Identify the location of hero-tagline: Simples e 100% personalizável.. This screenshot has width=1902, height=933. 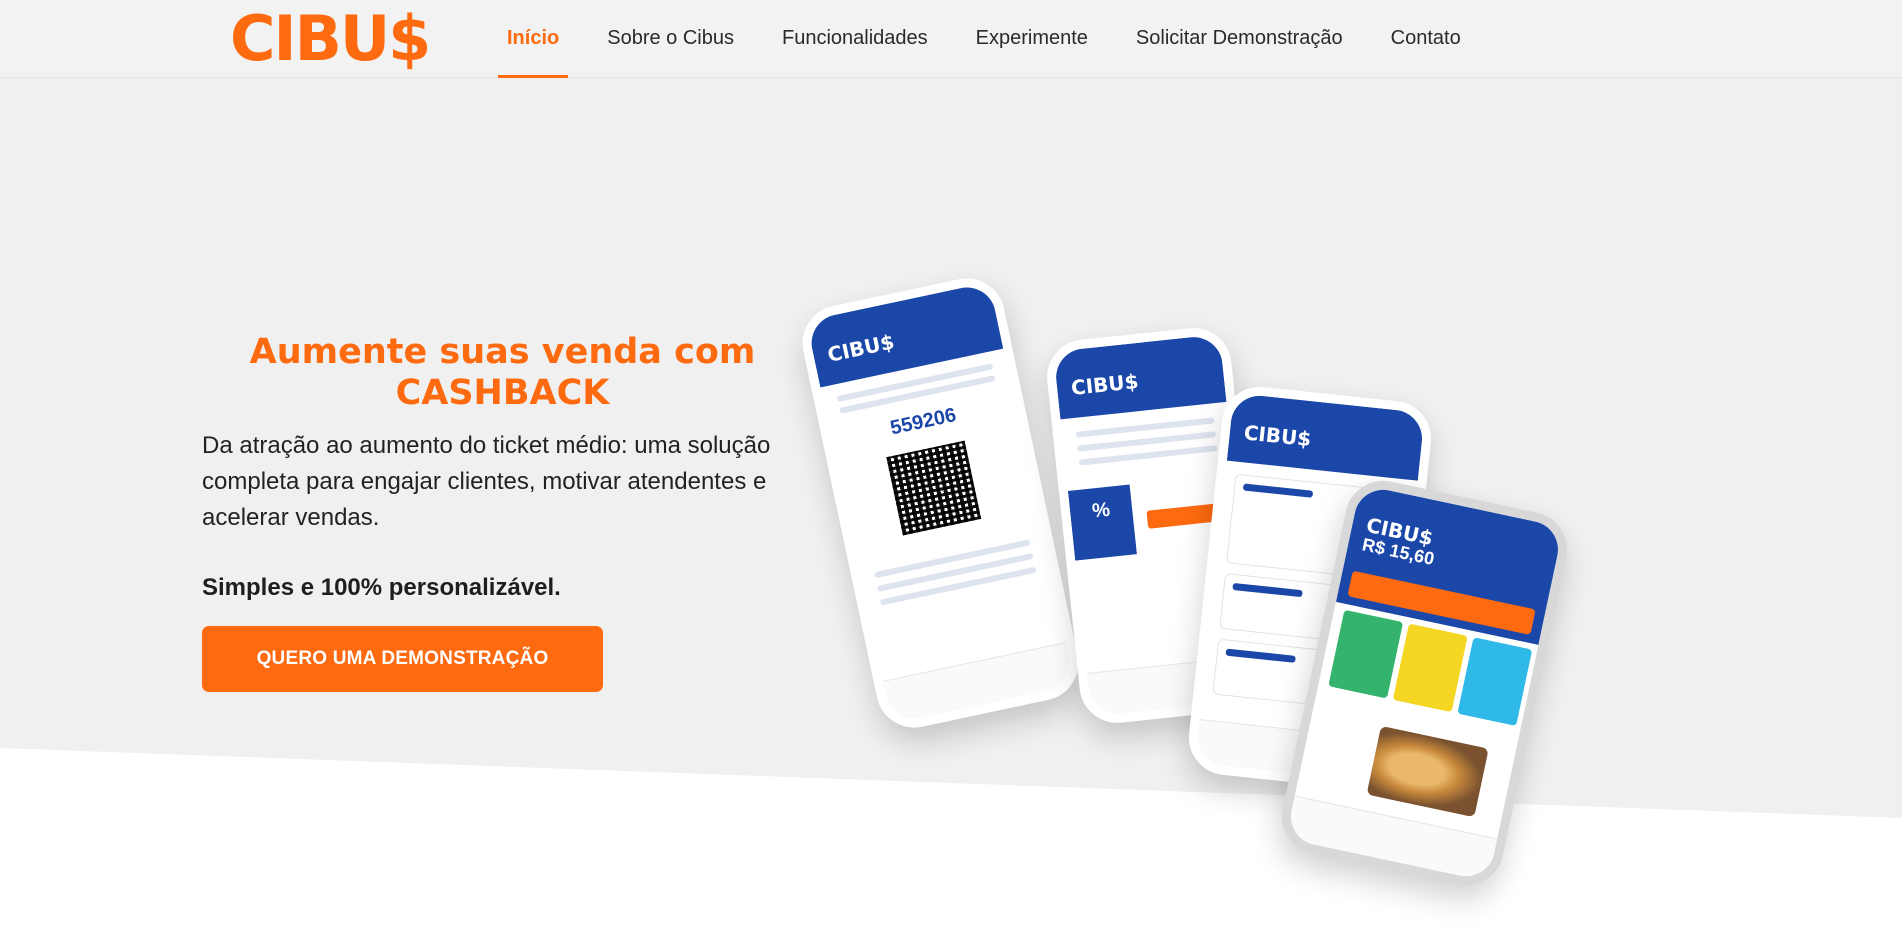
(381, 587).